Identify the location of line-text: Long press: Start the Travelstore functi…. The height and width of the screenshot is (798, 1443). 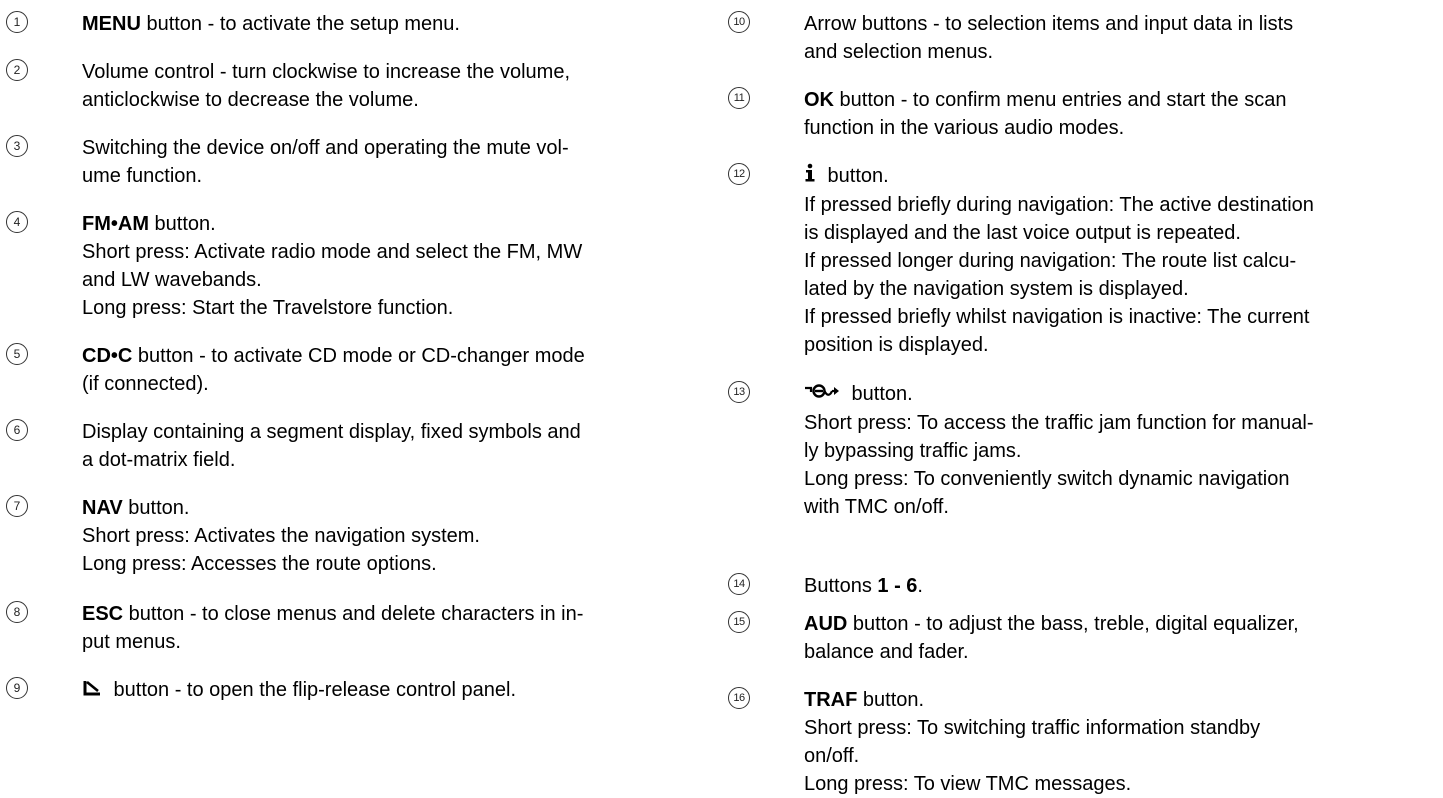
(268, 308).